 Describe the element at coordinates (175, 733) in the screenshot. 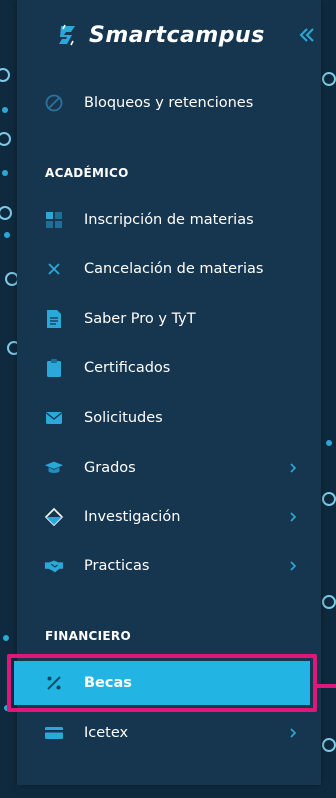

I see `menu-item-icetex: Icetex` at that location.